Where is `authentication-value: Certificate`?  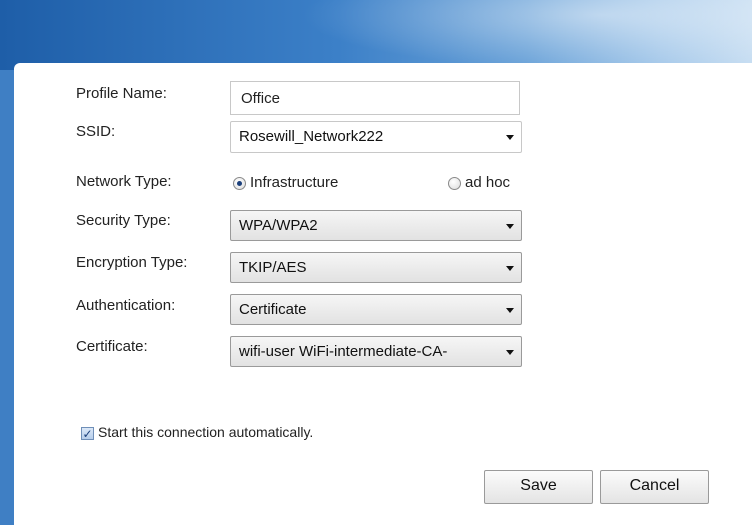 authentication-value: Certificate is located at coordinates (273, 309).